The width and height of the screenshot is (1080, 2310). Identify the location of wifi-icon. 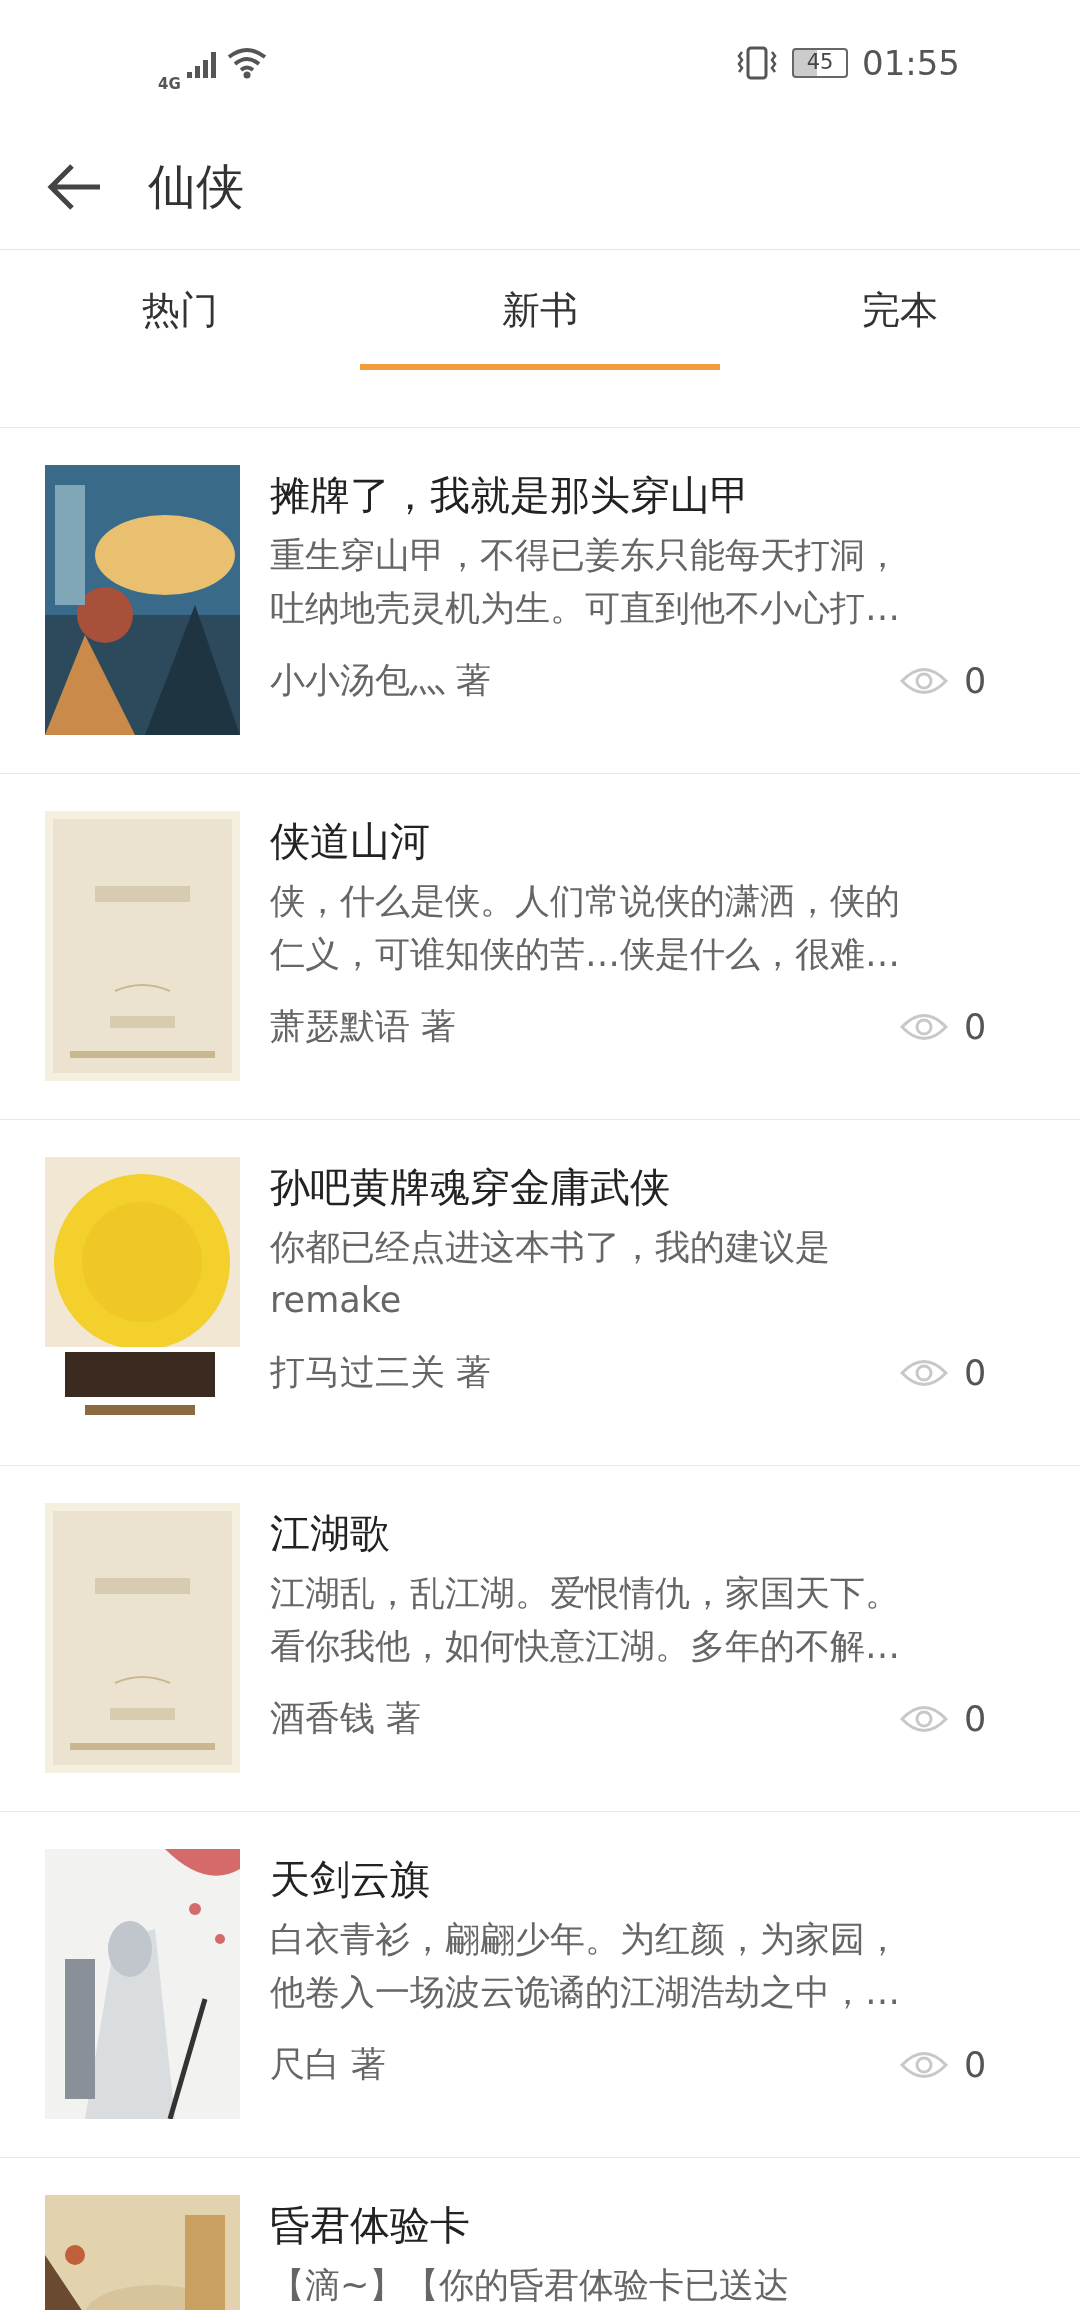
(246, 62).